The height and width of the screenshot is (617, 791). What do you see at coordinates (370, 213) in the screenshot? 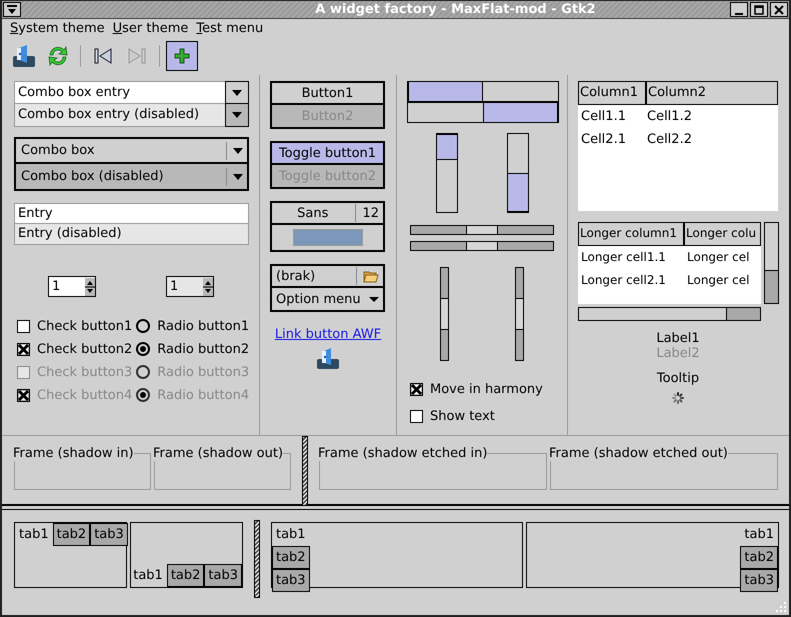
I see `font-size: 12` at bounding box center [370, 213].